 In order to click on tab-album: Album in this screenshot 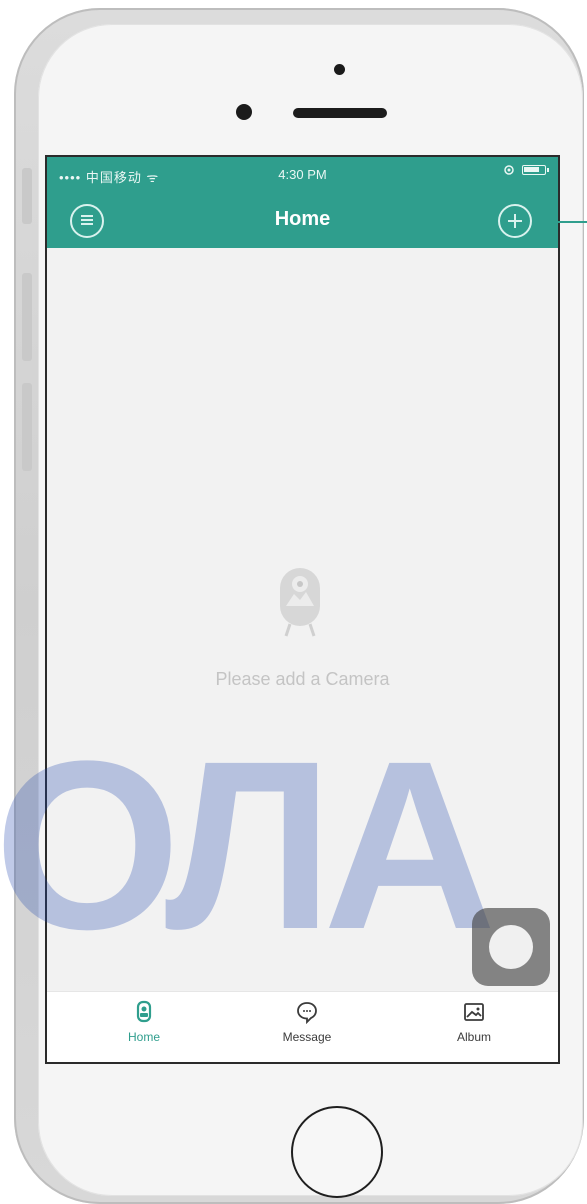, I will do `click(474, 1022)`.